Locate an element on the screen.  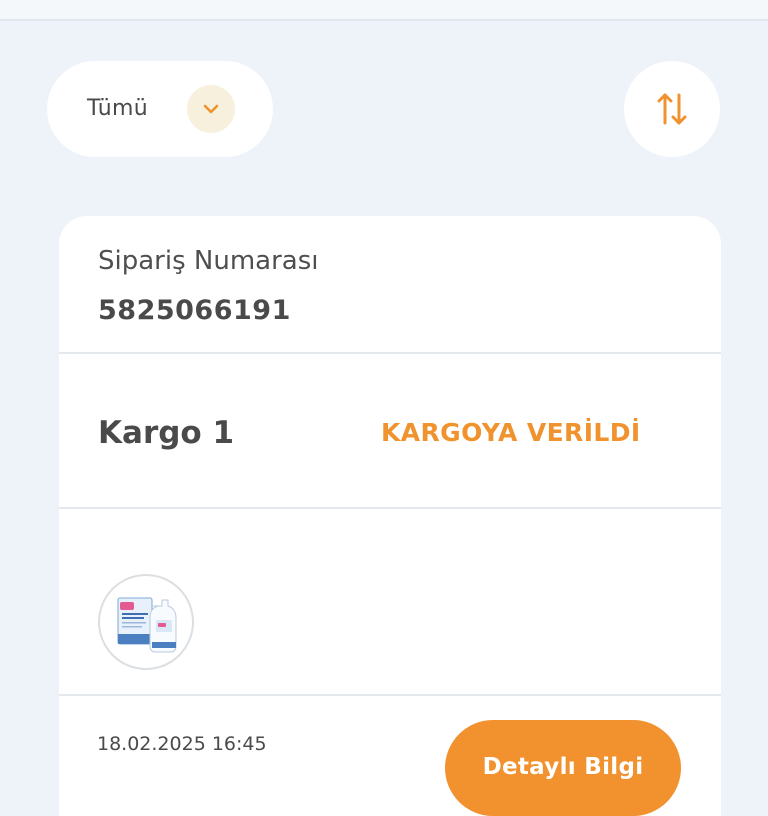
chevron-down-icon is located at coordinates (211, 109).